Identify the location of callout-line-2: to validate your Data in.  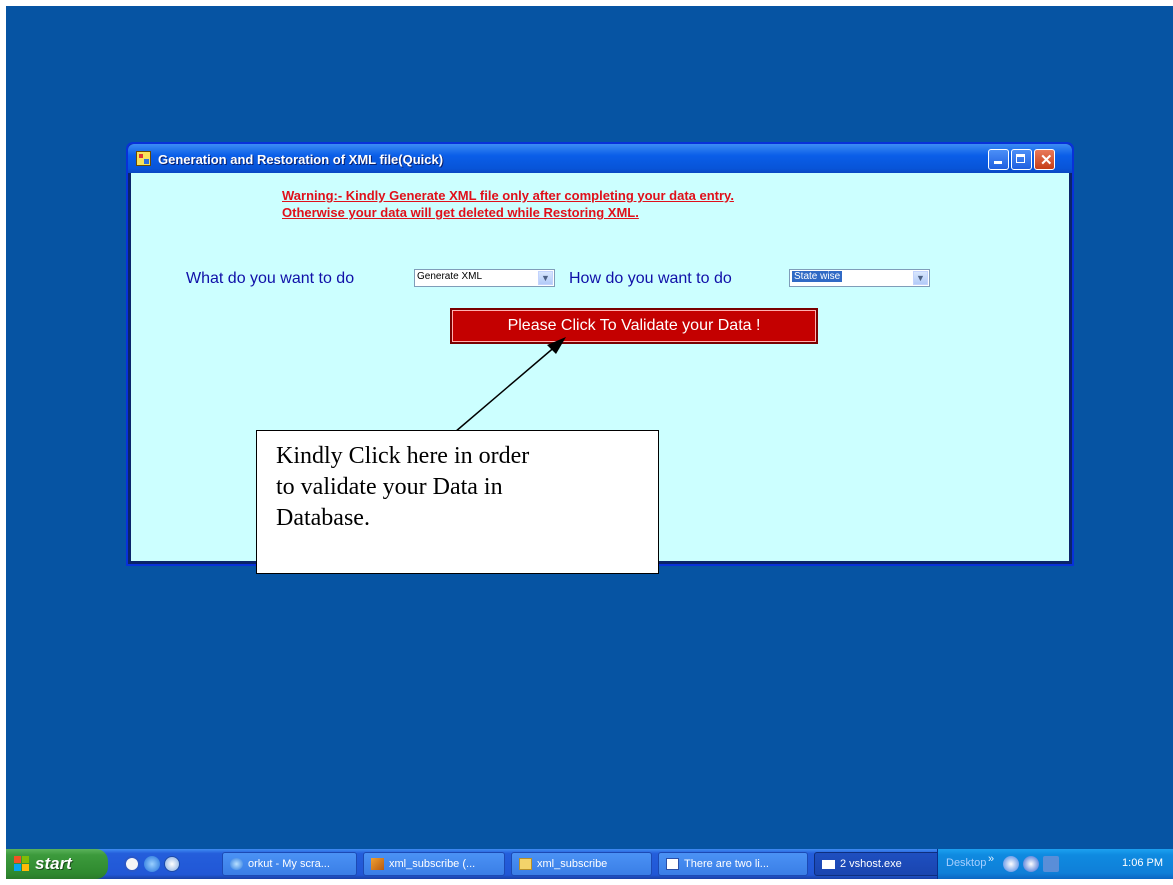
(389, 487).